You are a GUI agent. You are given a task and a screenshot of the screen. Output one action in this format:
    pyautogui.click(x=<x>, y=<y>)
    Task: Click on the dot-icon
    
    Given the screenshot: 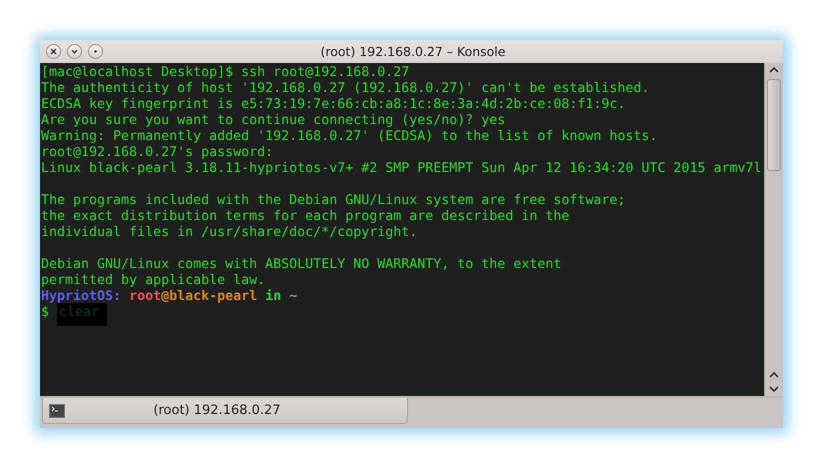 What is the action you would take?
    pyautogui.click(x=95, y=51)
    